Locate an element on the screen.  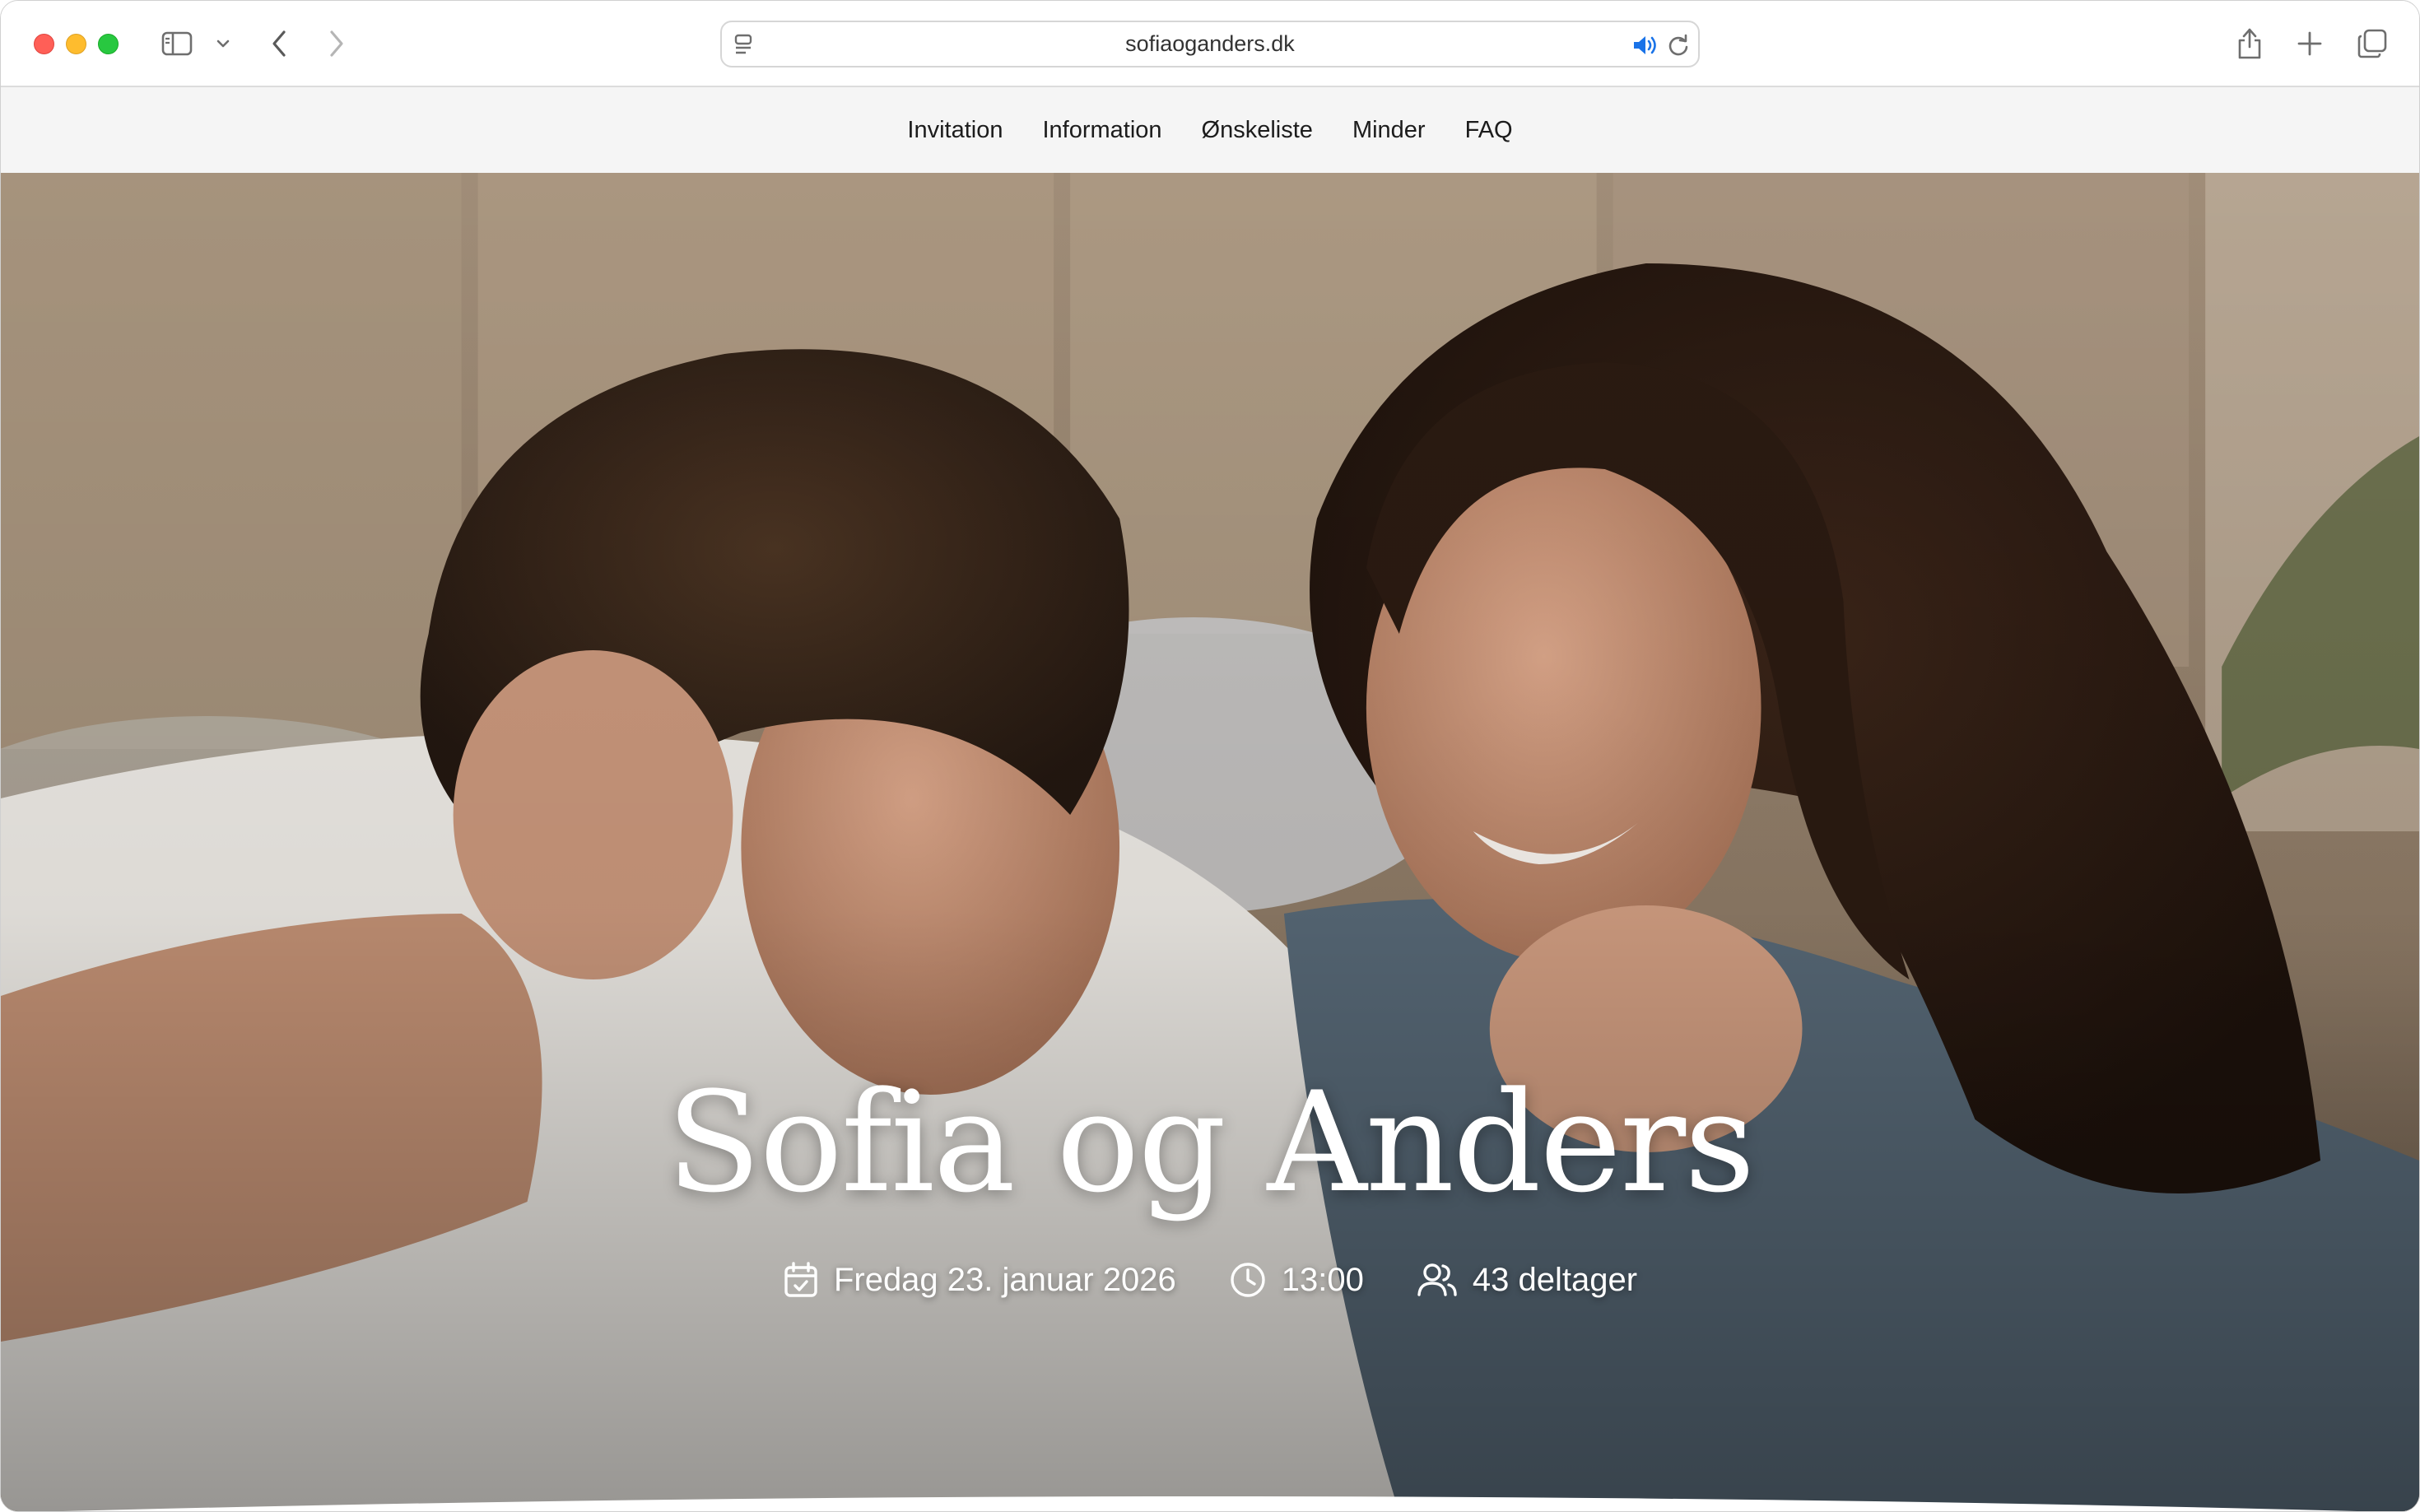
chevron-down-icon is located at coordinates (223, 44).